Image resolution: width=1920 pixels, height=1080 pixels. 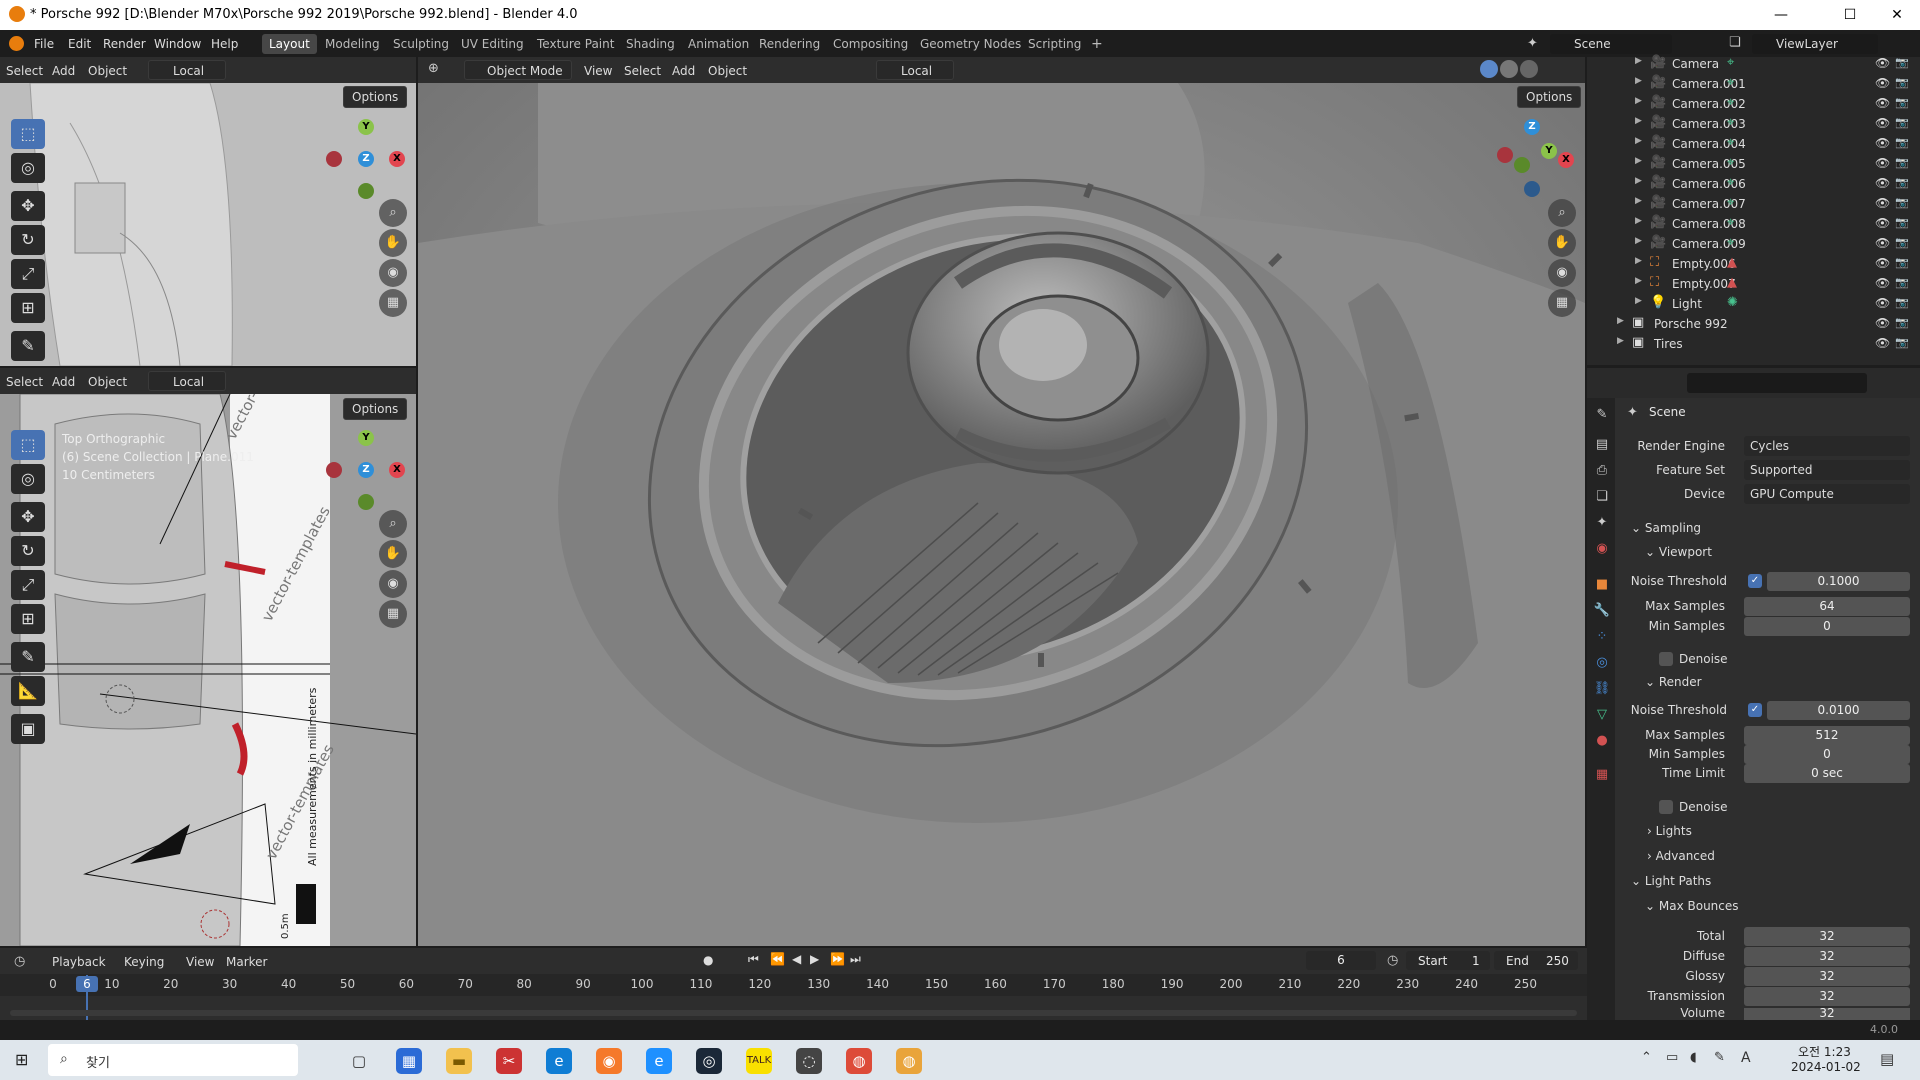 What do you see at coordinates (1753, 144) in the screenshot?
I see `outliner-item: ▶ 🎥 Camera.004 👁 📷 ⌖` at bounding box center [1753, 144].